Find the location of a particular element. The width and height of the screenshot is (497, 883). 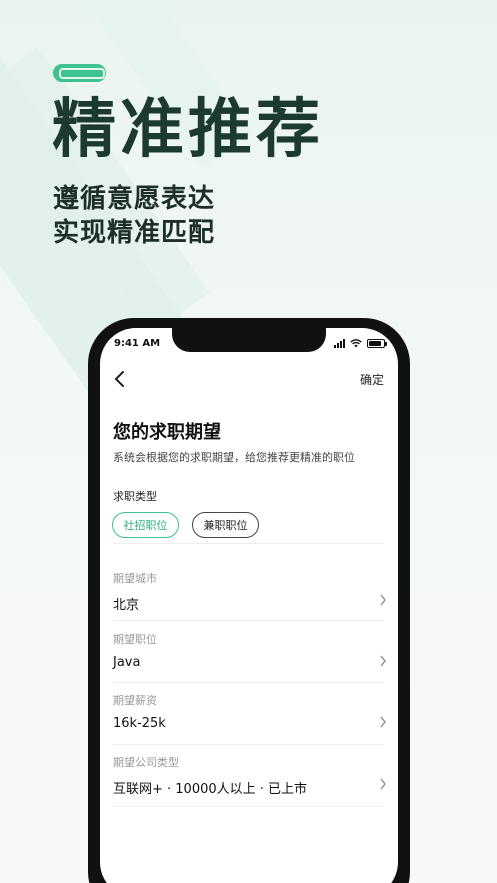

field-expected-city: 期望城市 北京 is located at coordinates (250, 598).